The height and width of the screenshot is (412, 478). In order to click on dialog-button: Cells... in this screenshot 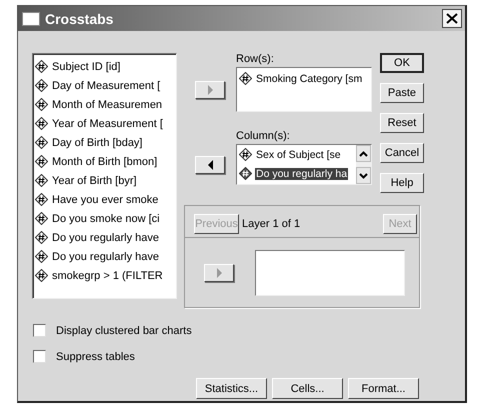, I will do `click(307, 388)`.